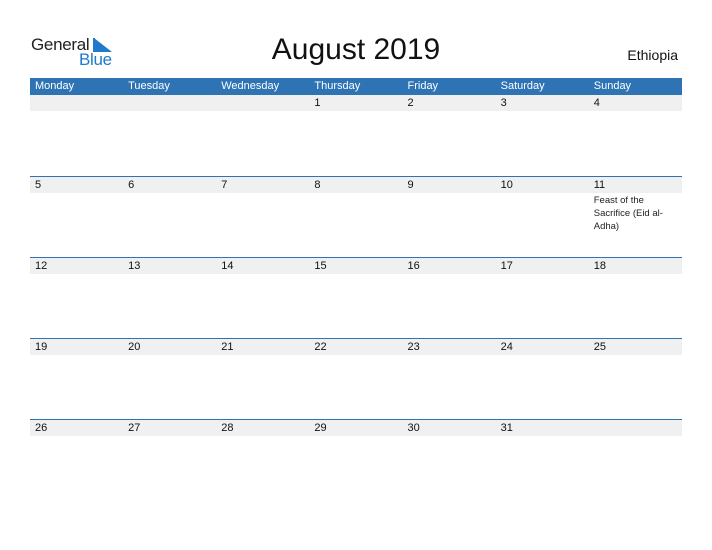 The height and width of the screenshot is (550, 712). Describe the element at coordinates (41, 266) in the screenshot. I see `day-number: 12` at that location.